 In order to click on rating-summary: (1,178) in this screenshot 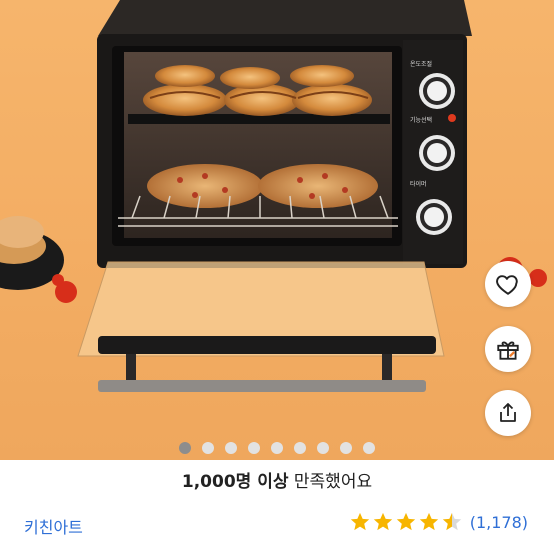, I will do `click(438, 522)`.